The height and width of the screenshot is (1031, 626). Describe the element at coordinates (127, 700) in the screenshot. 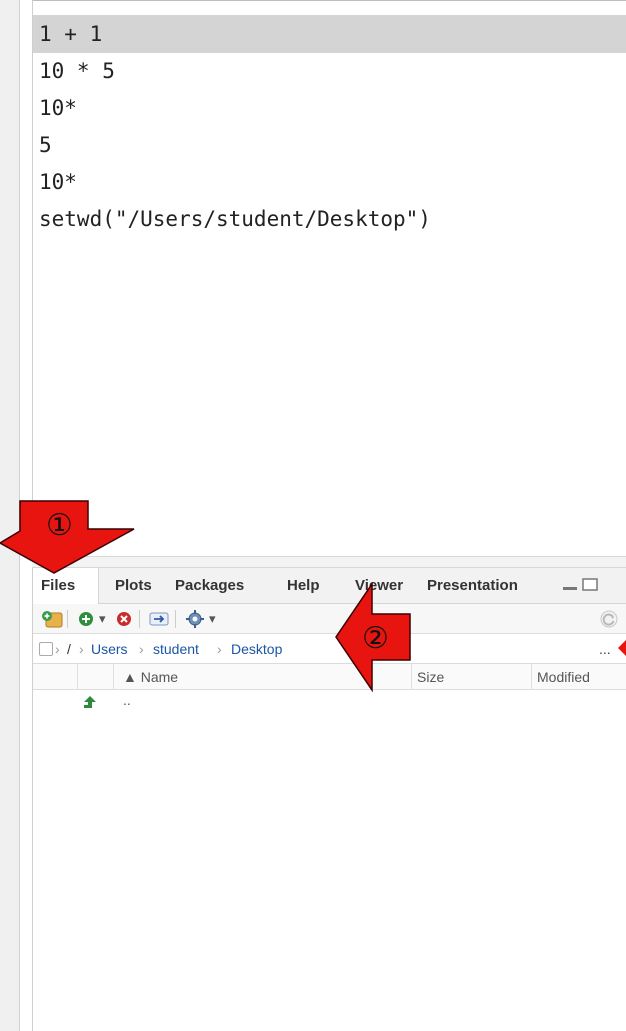

I see `parent-directory-link: ..` at that location.